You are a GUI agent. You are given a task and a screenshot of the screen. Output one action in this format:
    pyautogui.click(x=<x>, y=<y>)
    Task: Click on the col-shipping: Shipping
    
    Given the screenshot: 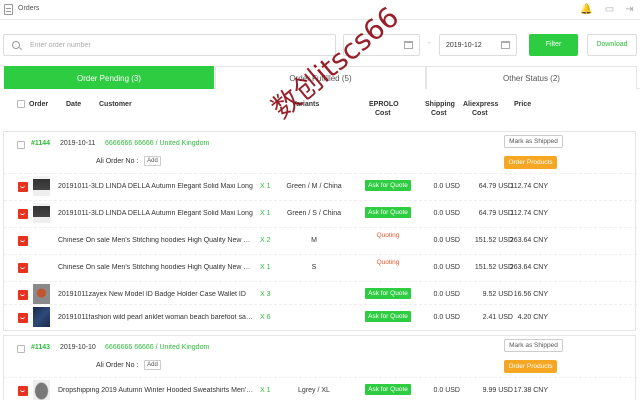 What is the action you would take?
    pyautogui.click(x=440, y=104)
    